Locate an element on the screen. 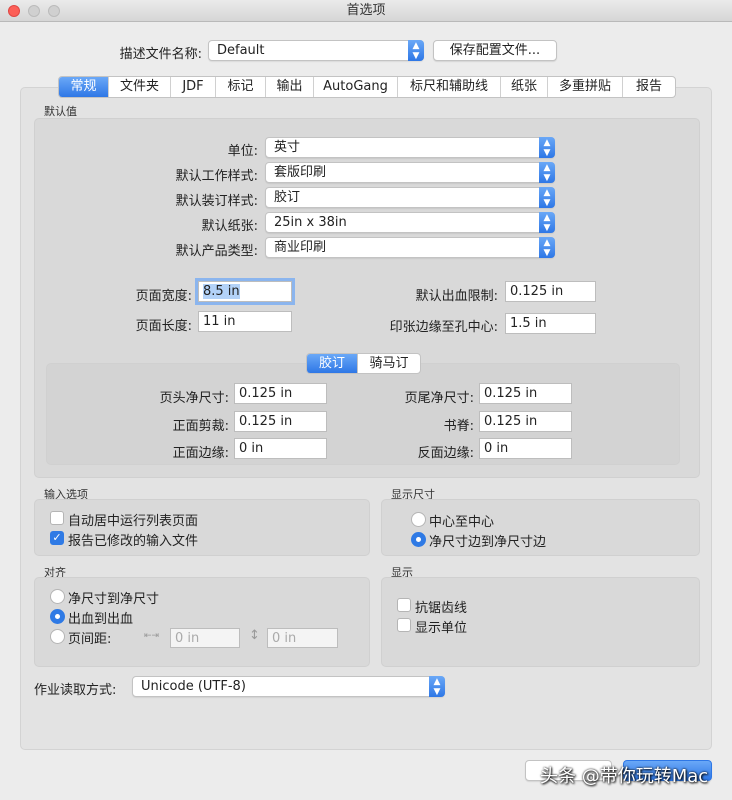 This screenshot has width=732, height=800. tab-general: 常规 is located at coordinates (84, 87).